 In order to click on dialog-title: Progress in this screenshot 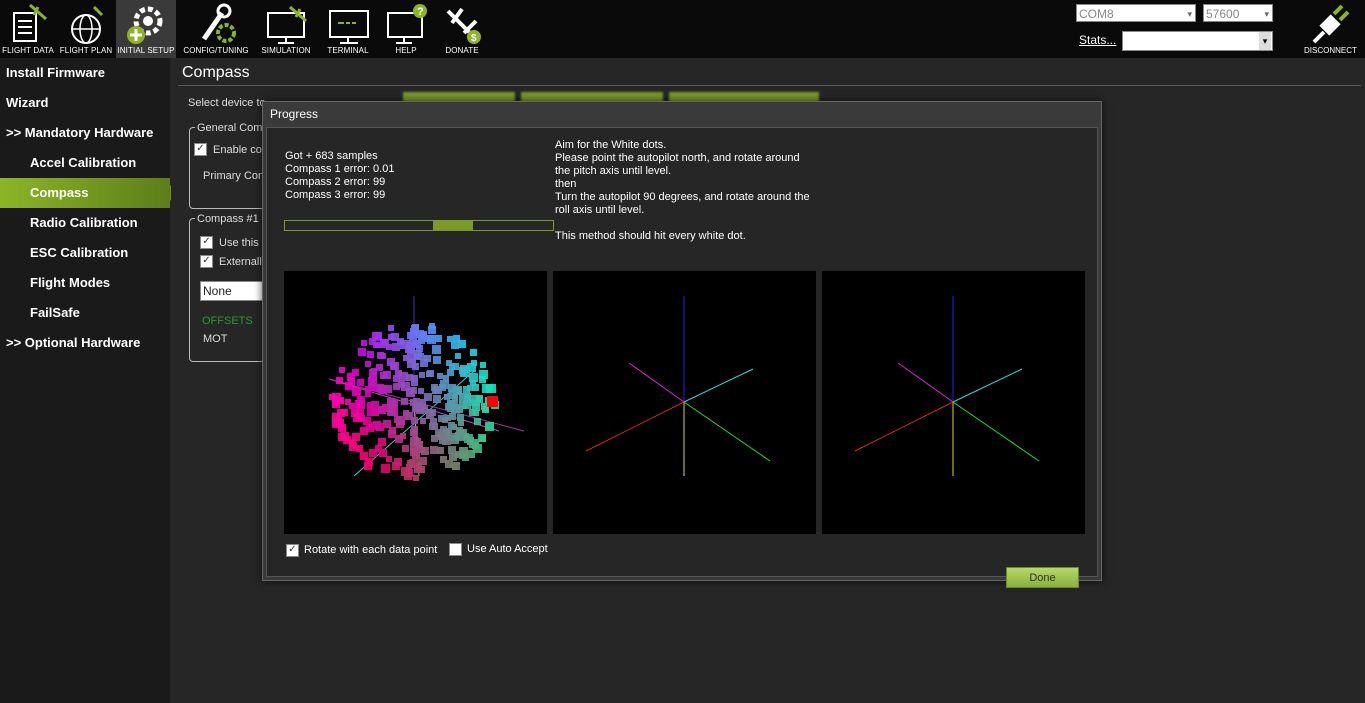, I will do `click(294, 114)`.